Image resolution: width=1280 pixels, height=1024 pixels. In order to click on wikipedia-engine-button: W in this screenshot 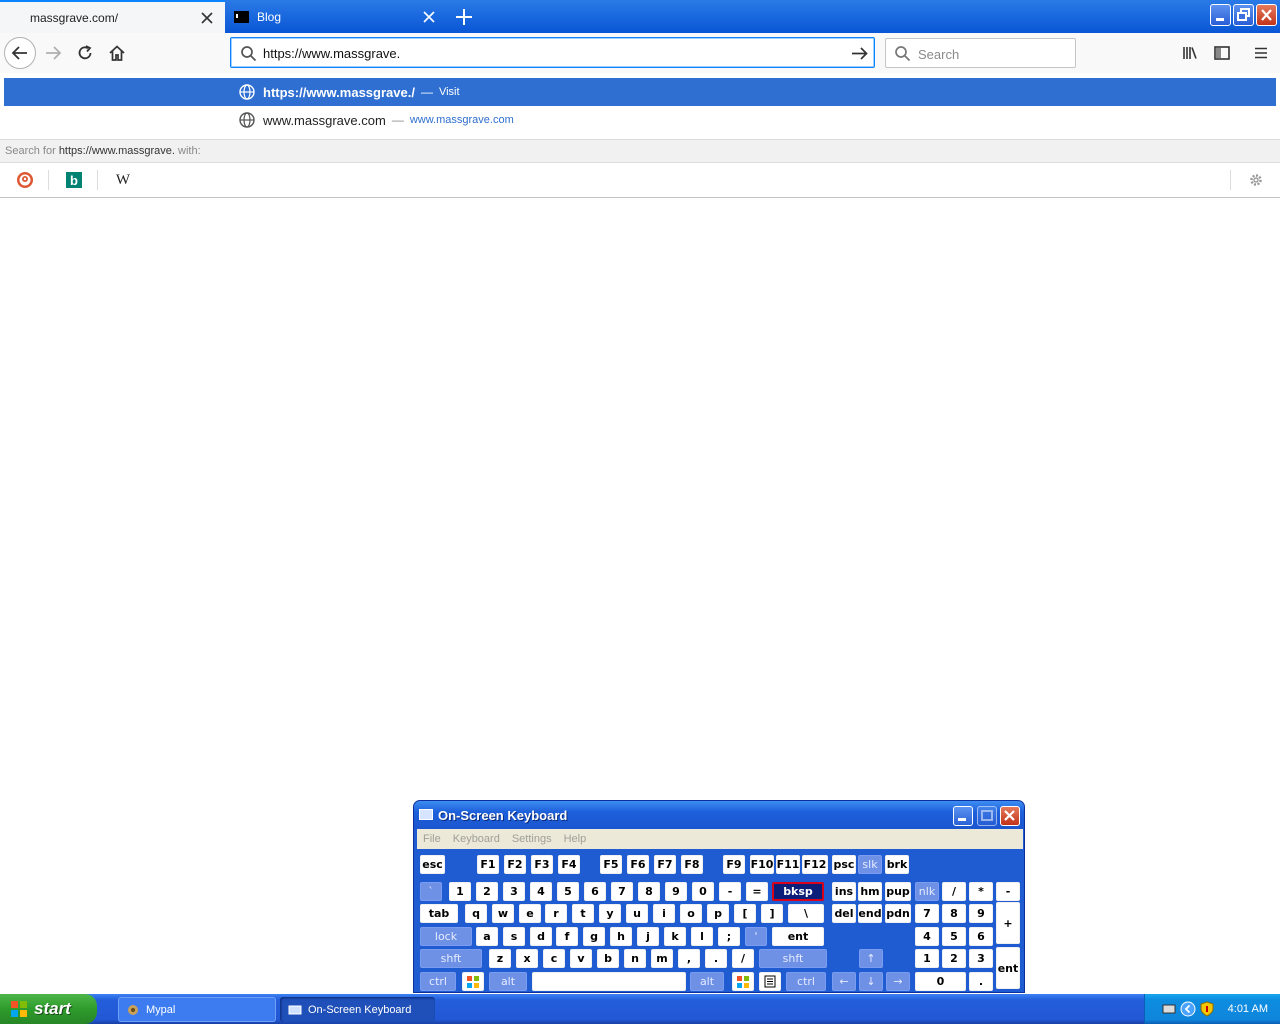, I will do `click(123, 180)`.